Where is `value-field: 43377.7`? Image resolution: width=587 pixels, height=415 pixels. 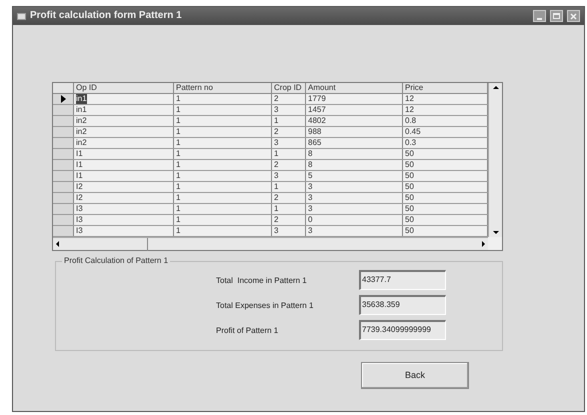 value-field: 43377.7 is located at coordinates (402, 280).